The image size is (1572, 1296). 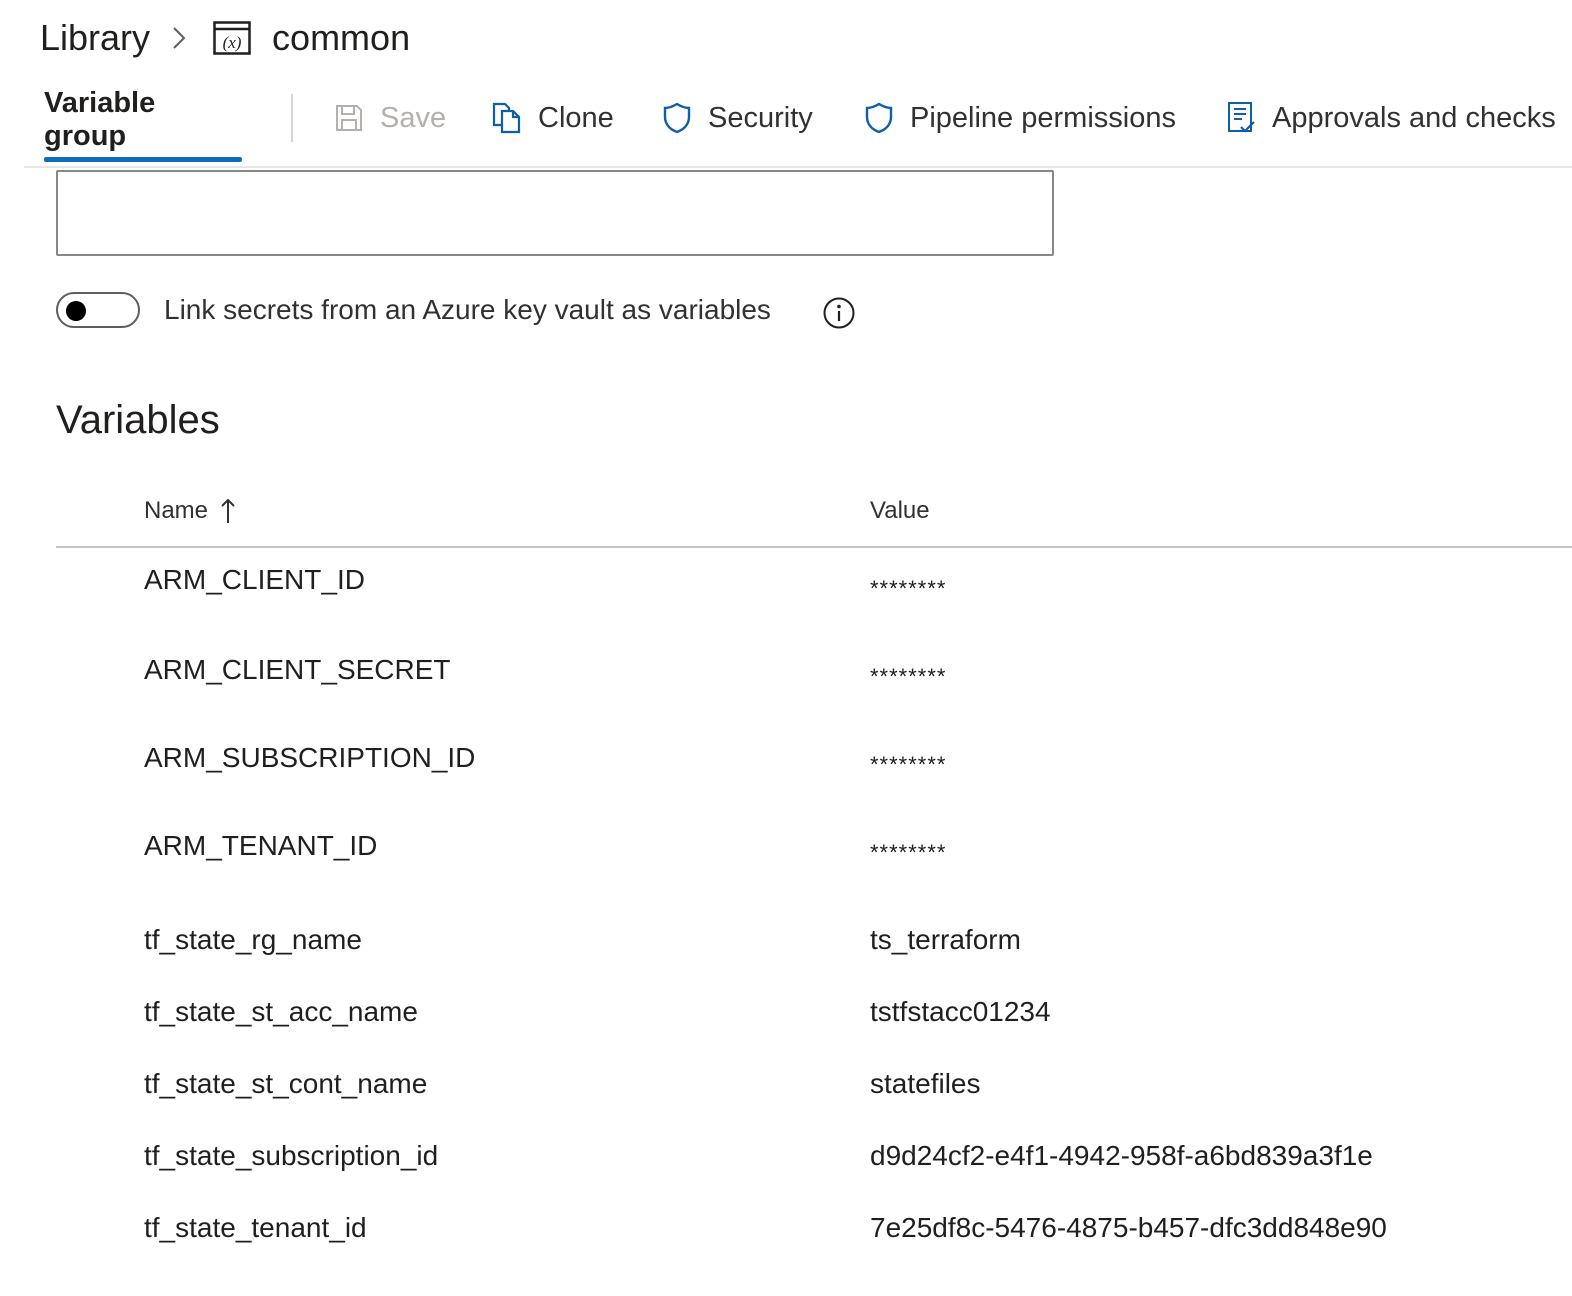 I want to click on tab-active-indicator, so click(x=143, y=159).